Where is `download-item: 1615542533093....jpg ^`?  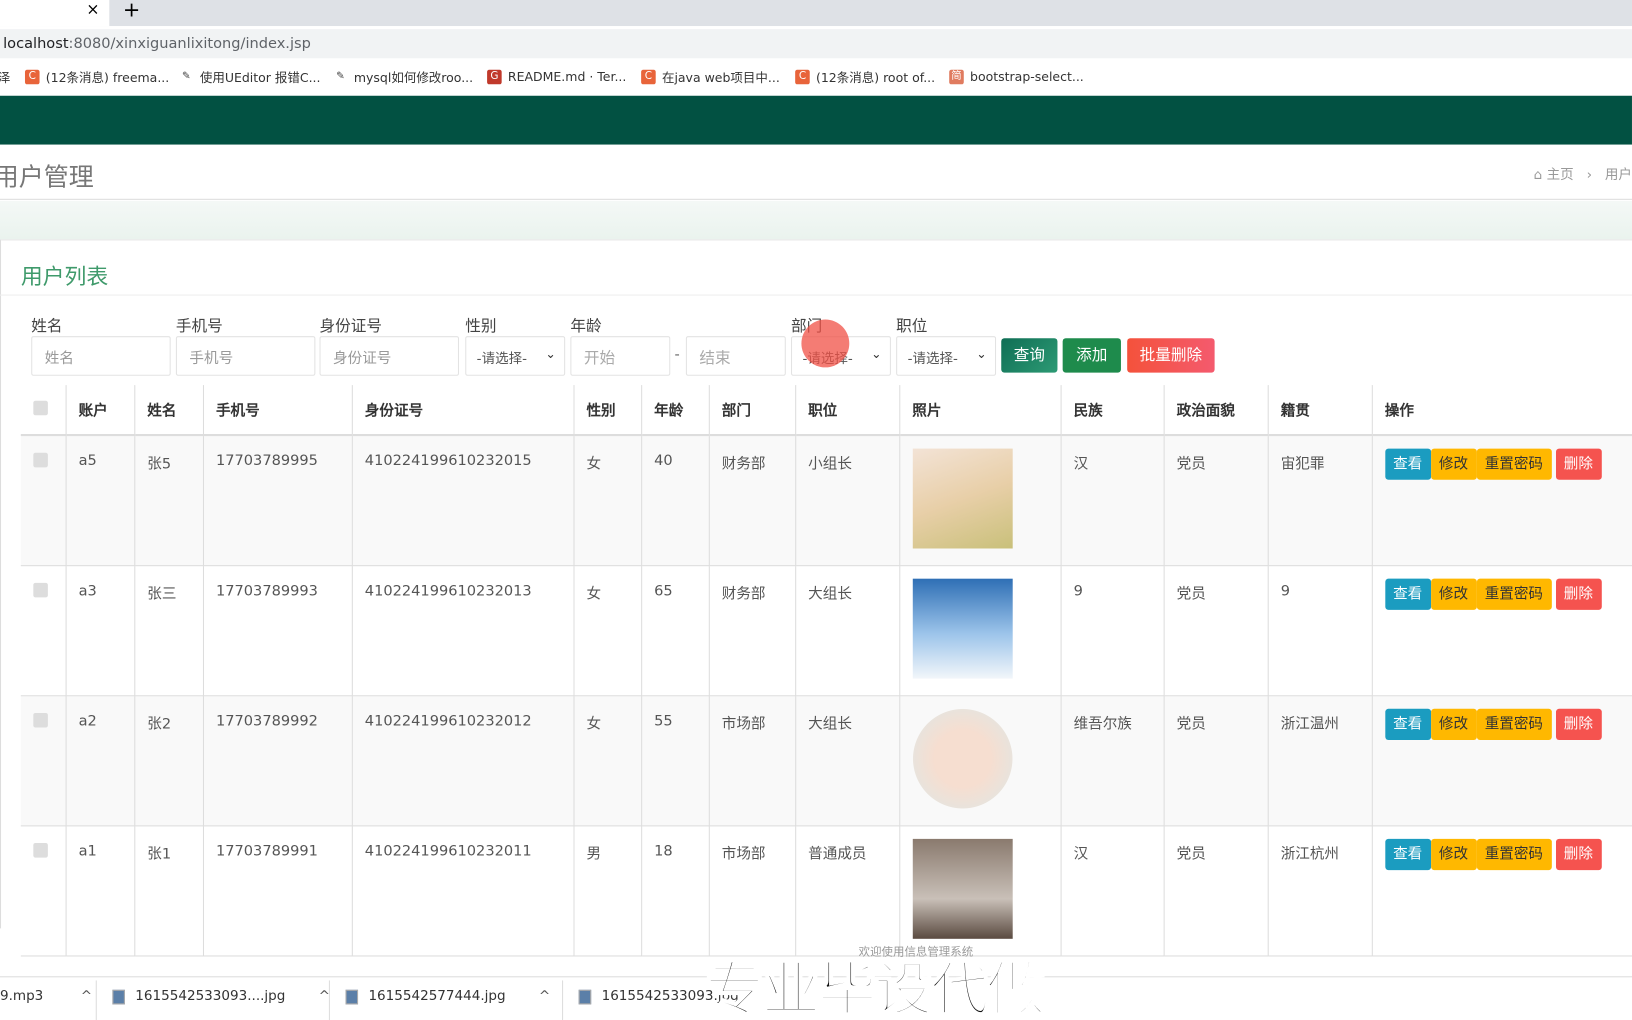 download-item: 1615542533093....jpg ^ is located at coordinates (221, 996).